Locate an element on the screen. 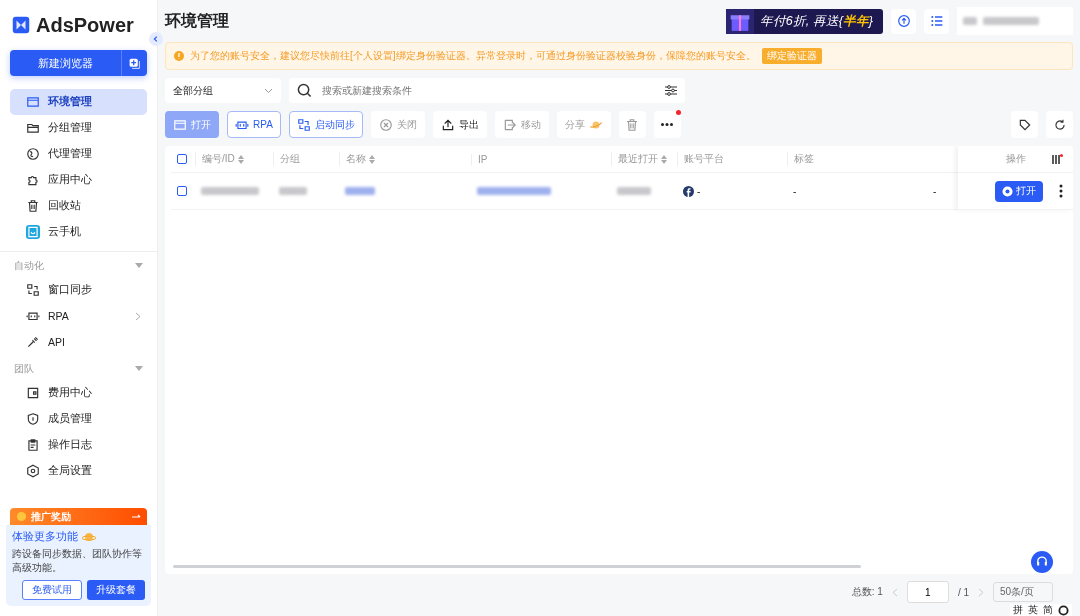  wallet-icon is located at coordinates (33, 393).